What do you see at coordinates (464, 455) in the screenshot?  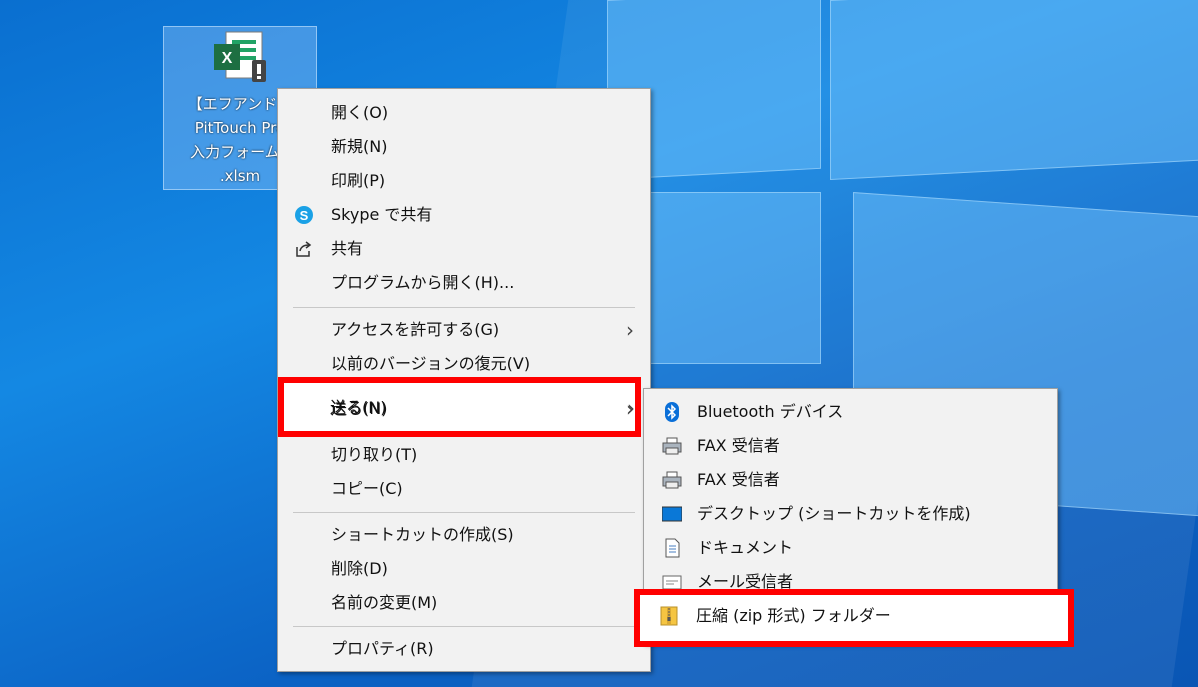 I see `menu-item-cut: 切り取り(T)` at bounding box center [464, 455].